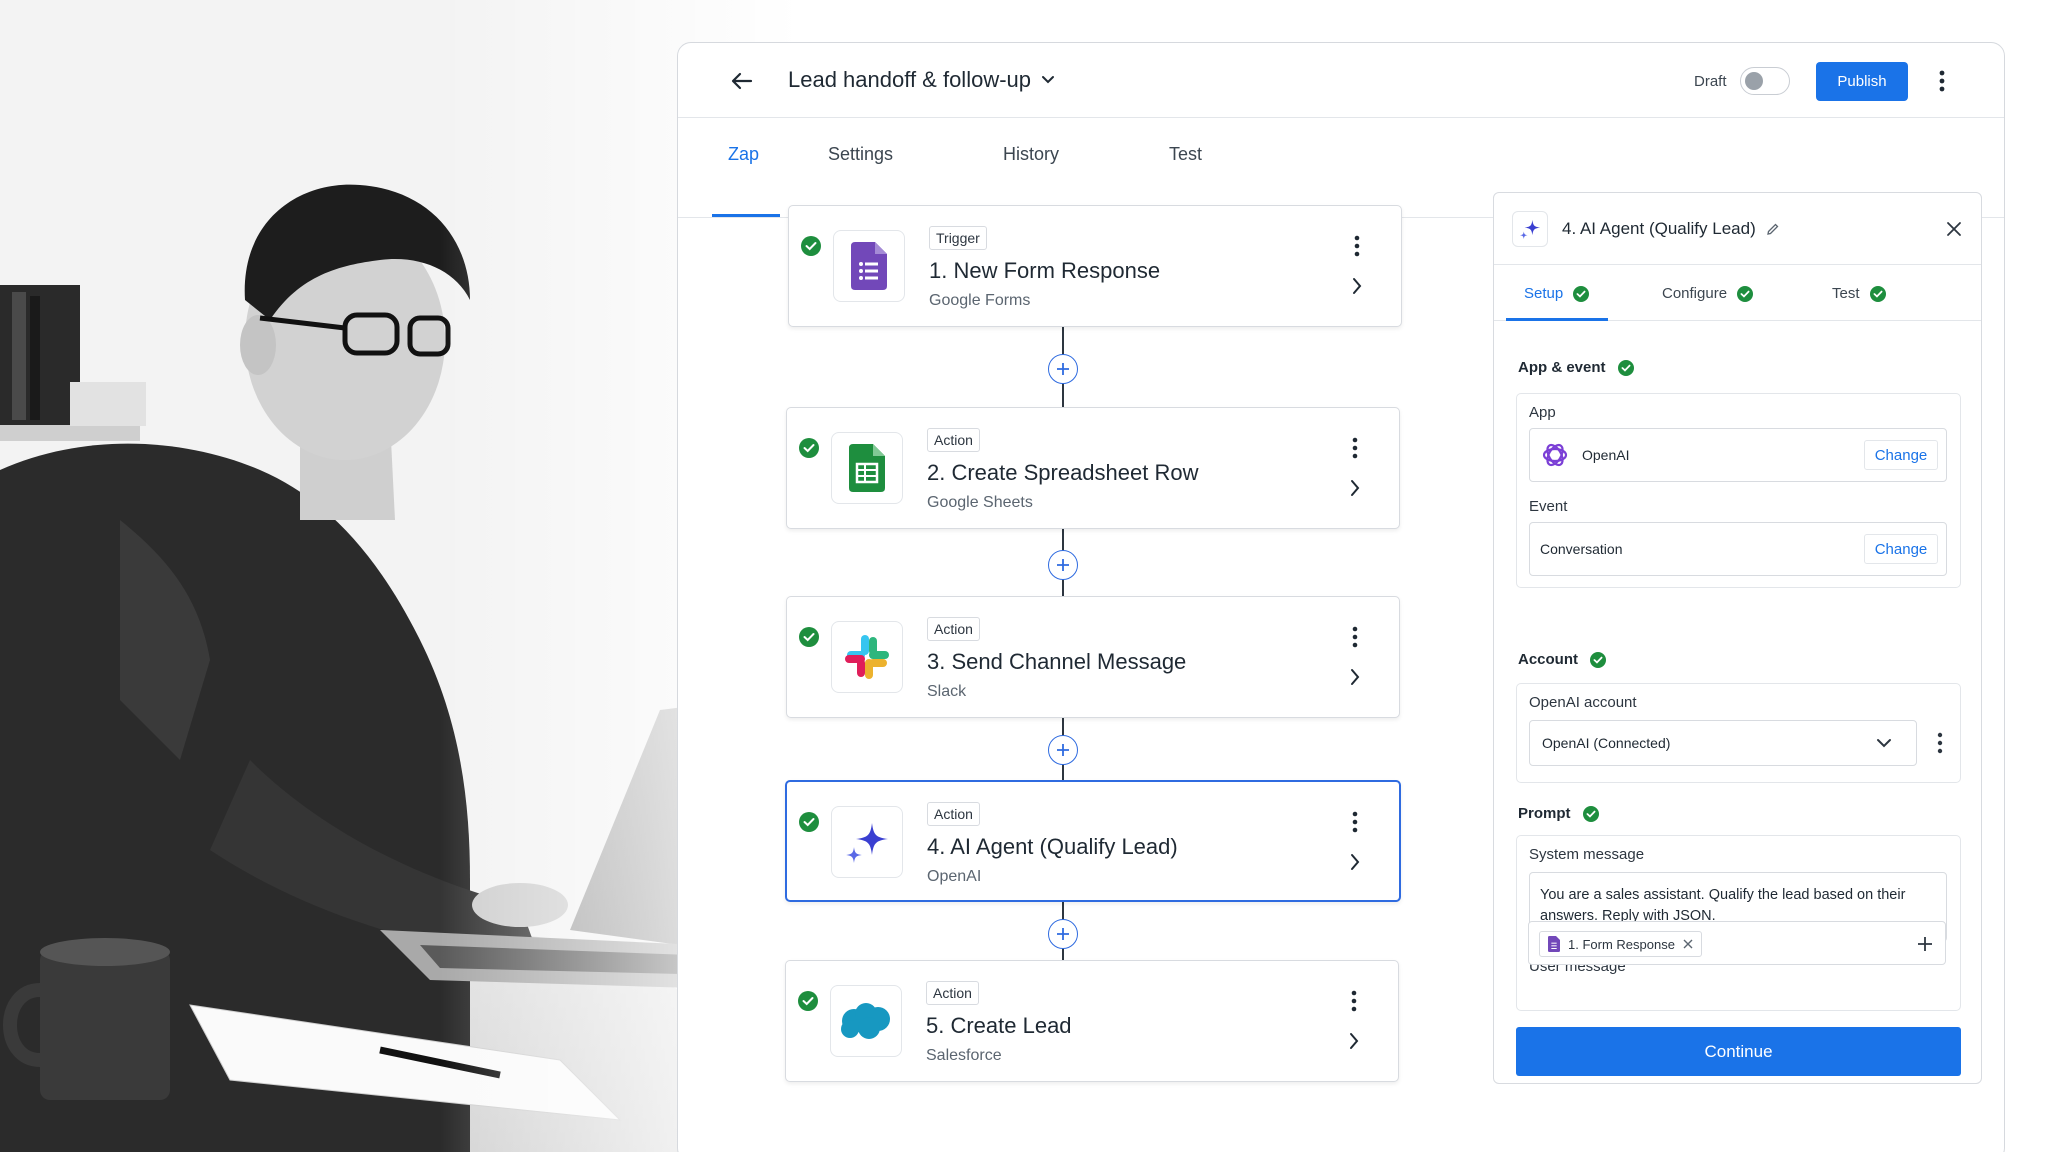  I want to click on panel-tab-label: Setup, so click(1544, 293).